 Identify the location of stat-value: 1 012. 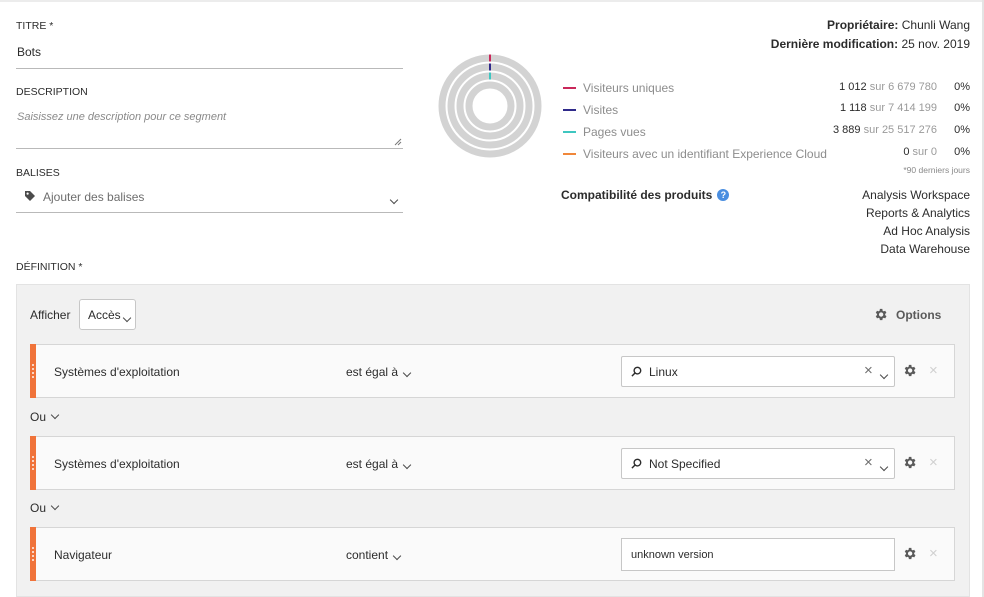
(853, 87).